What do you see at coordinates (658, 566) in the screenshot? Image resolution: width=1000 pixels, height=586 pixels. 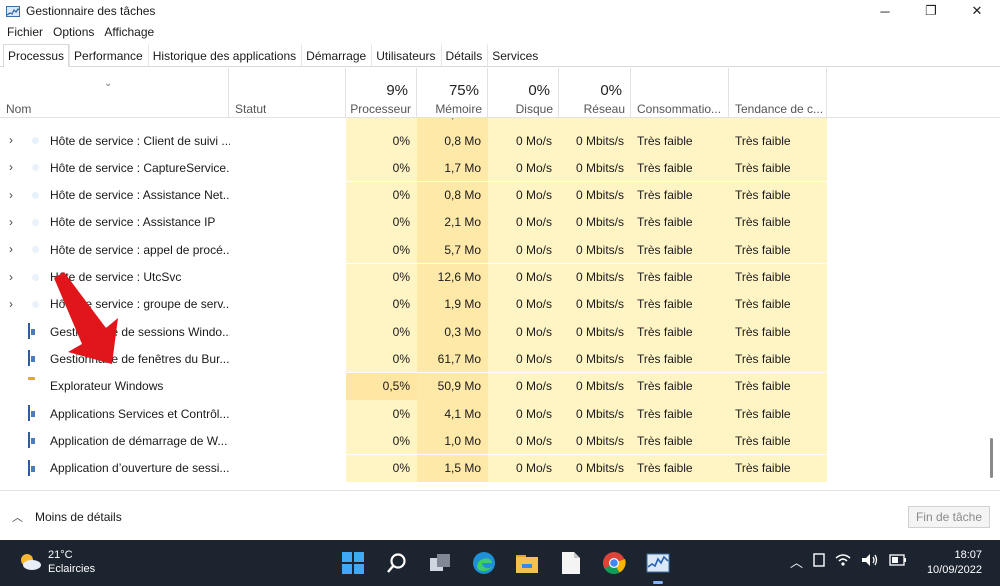 I see `task-manager-icon` at bounding box center [658, 566].